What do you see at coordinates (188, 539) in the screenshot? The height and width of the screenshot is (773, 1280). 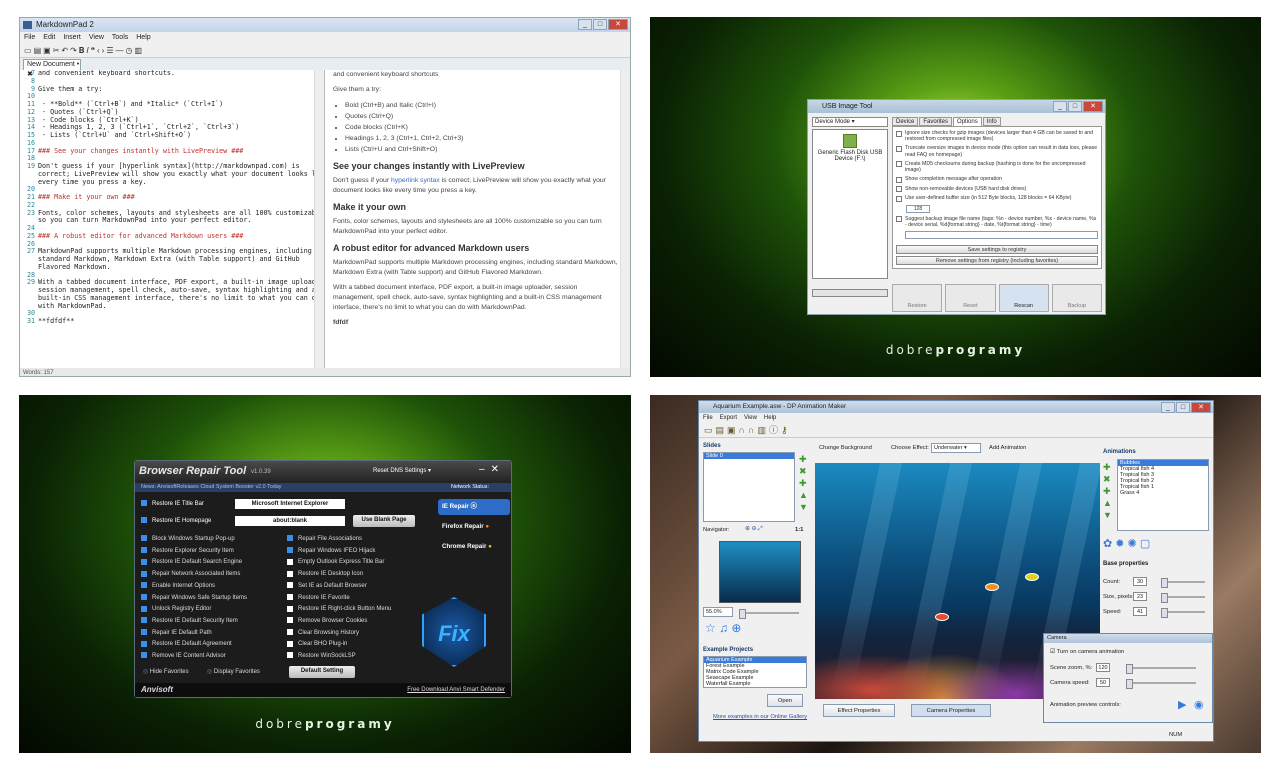 I see `repair-option: Block Windows Startup Pop-up` at bounding box center [188, 539].